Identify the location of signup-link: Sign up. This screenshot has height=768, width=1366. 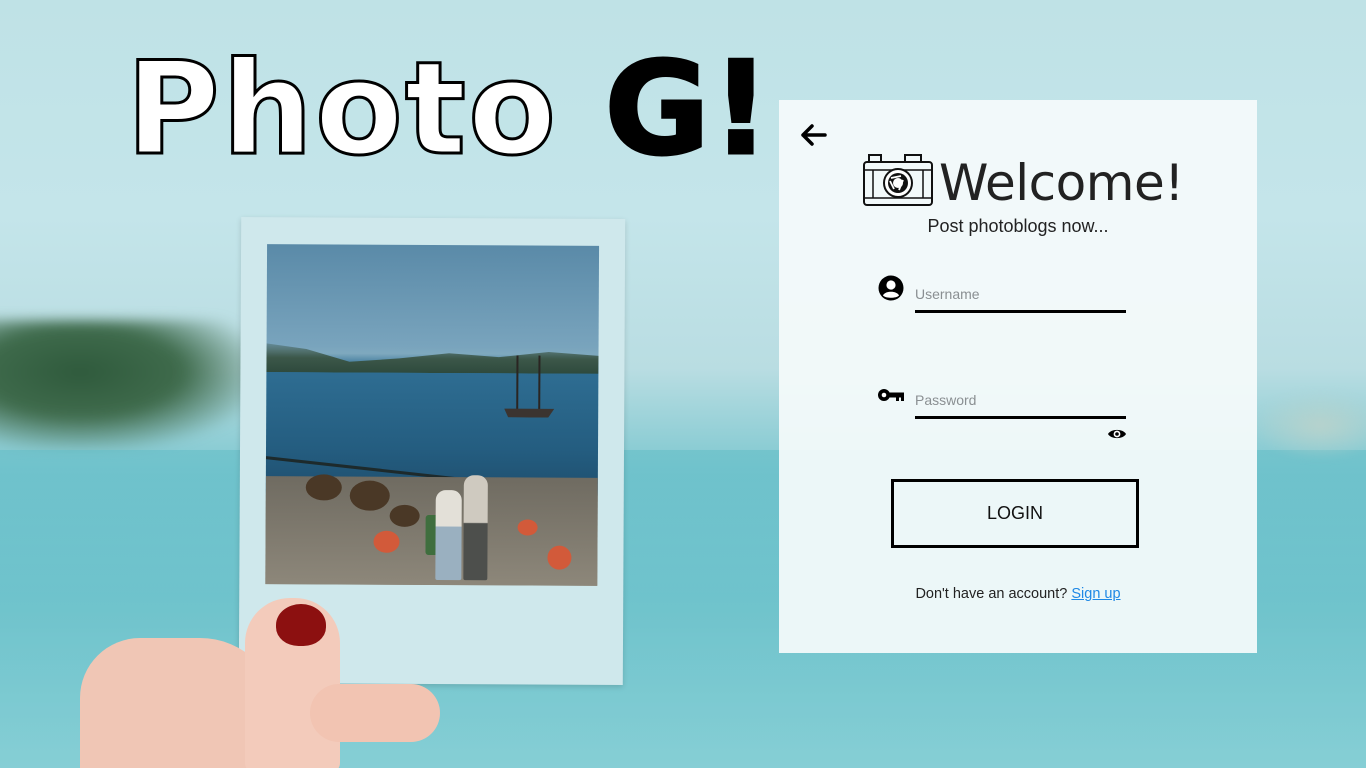
(1095, 594).